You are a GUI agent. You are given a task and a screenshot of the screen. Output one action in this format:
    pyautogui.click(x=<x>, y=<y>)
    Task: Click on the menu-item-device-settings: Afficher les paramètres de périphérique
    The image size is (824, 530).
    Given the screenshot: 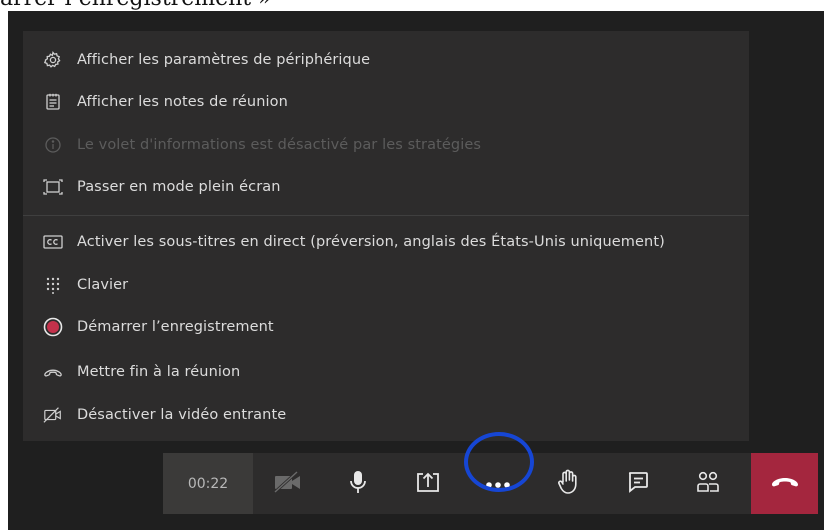 What is the action you would take?
    pyautogui.click(x=386, y=60)
    